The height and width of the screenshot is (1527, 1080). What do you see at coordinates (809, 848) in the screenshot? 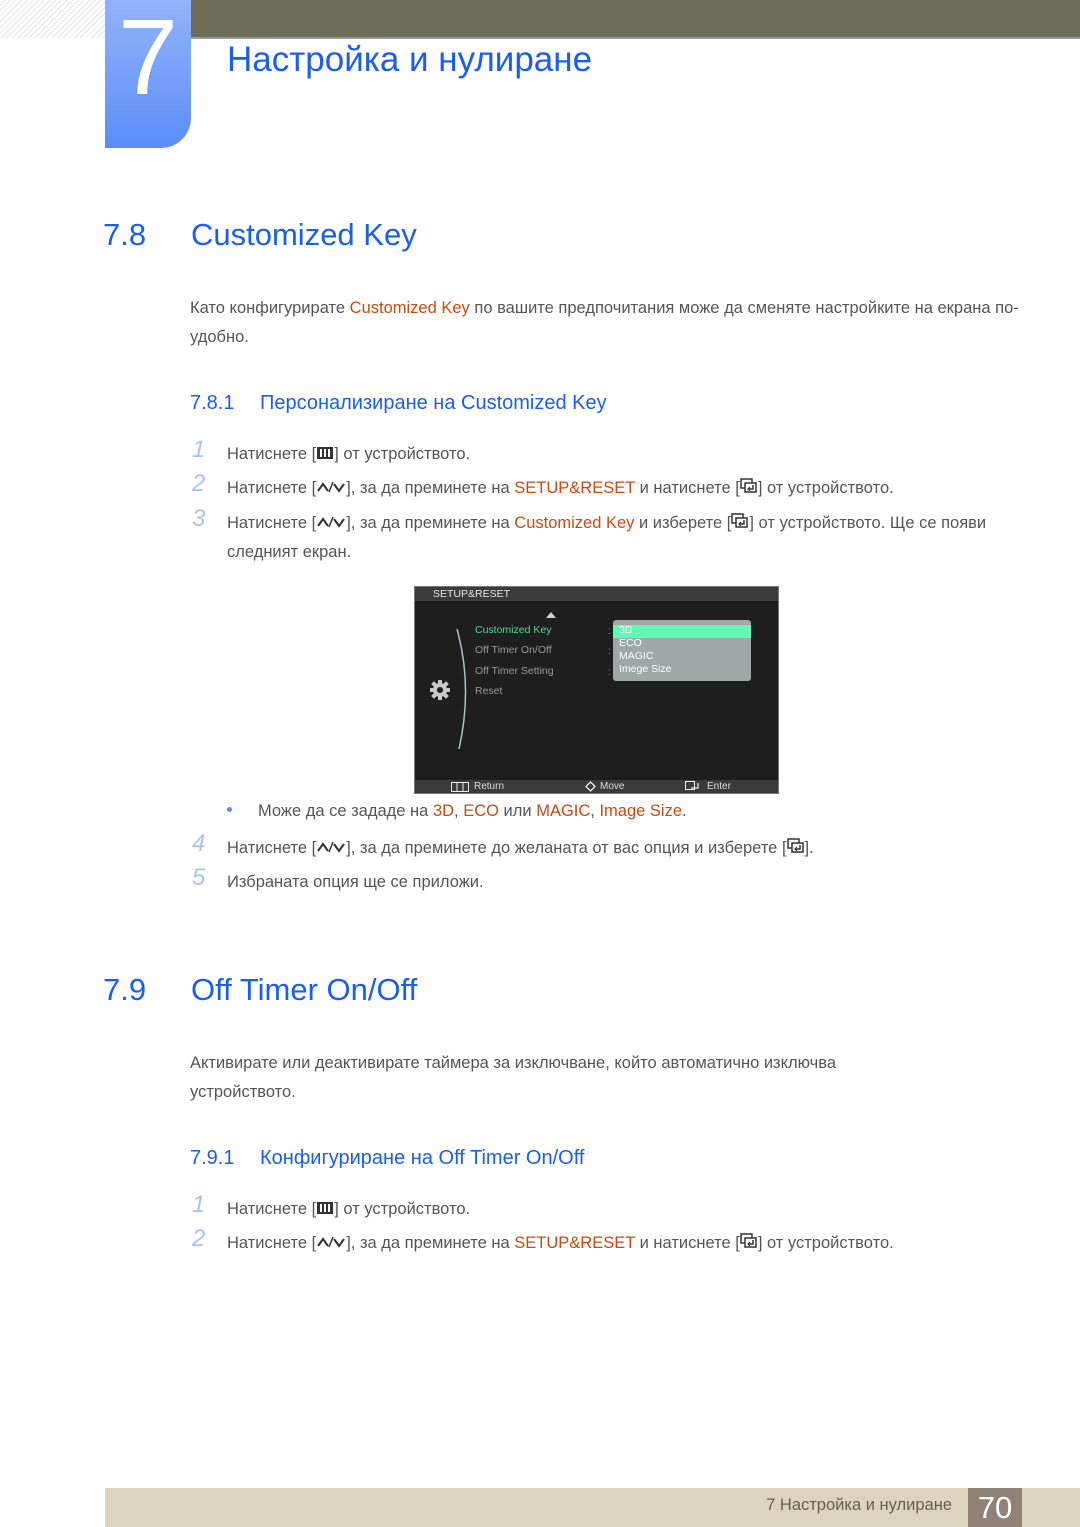
I see `step-text: ].` at bounding box center [809, 848].